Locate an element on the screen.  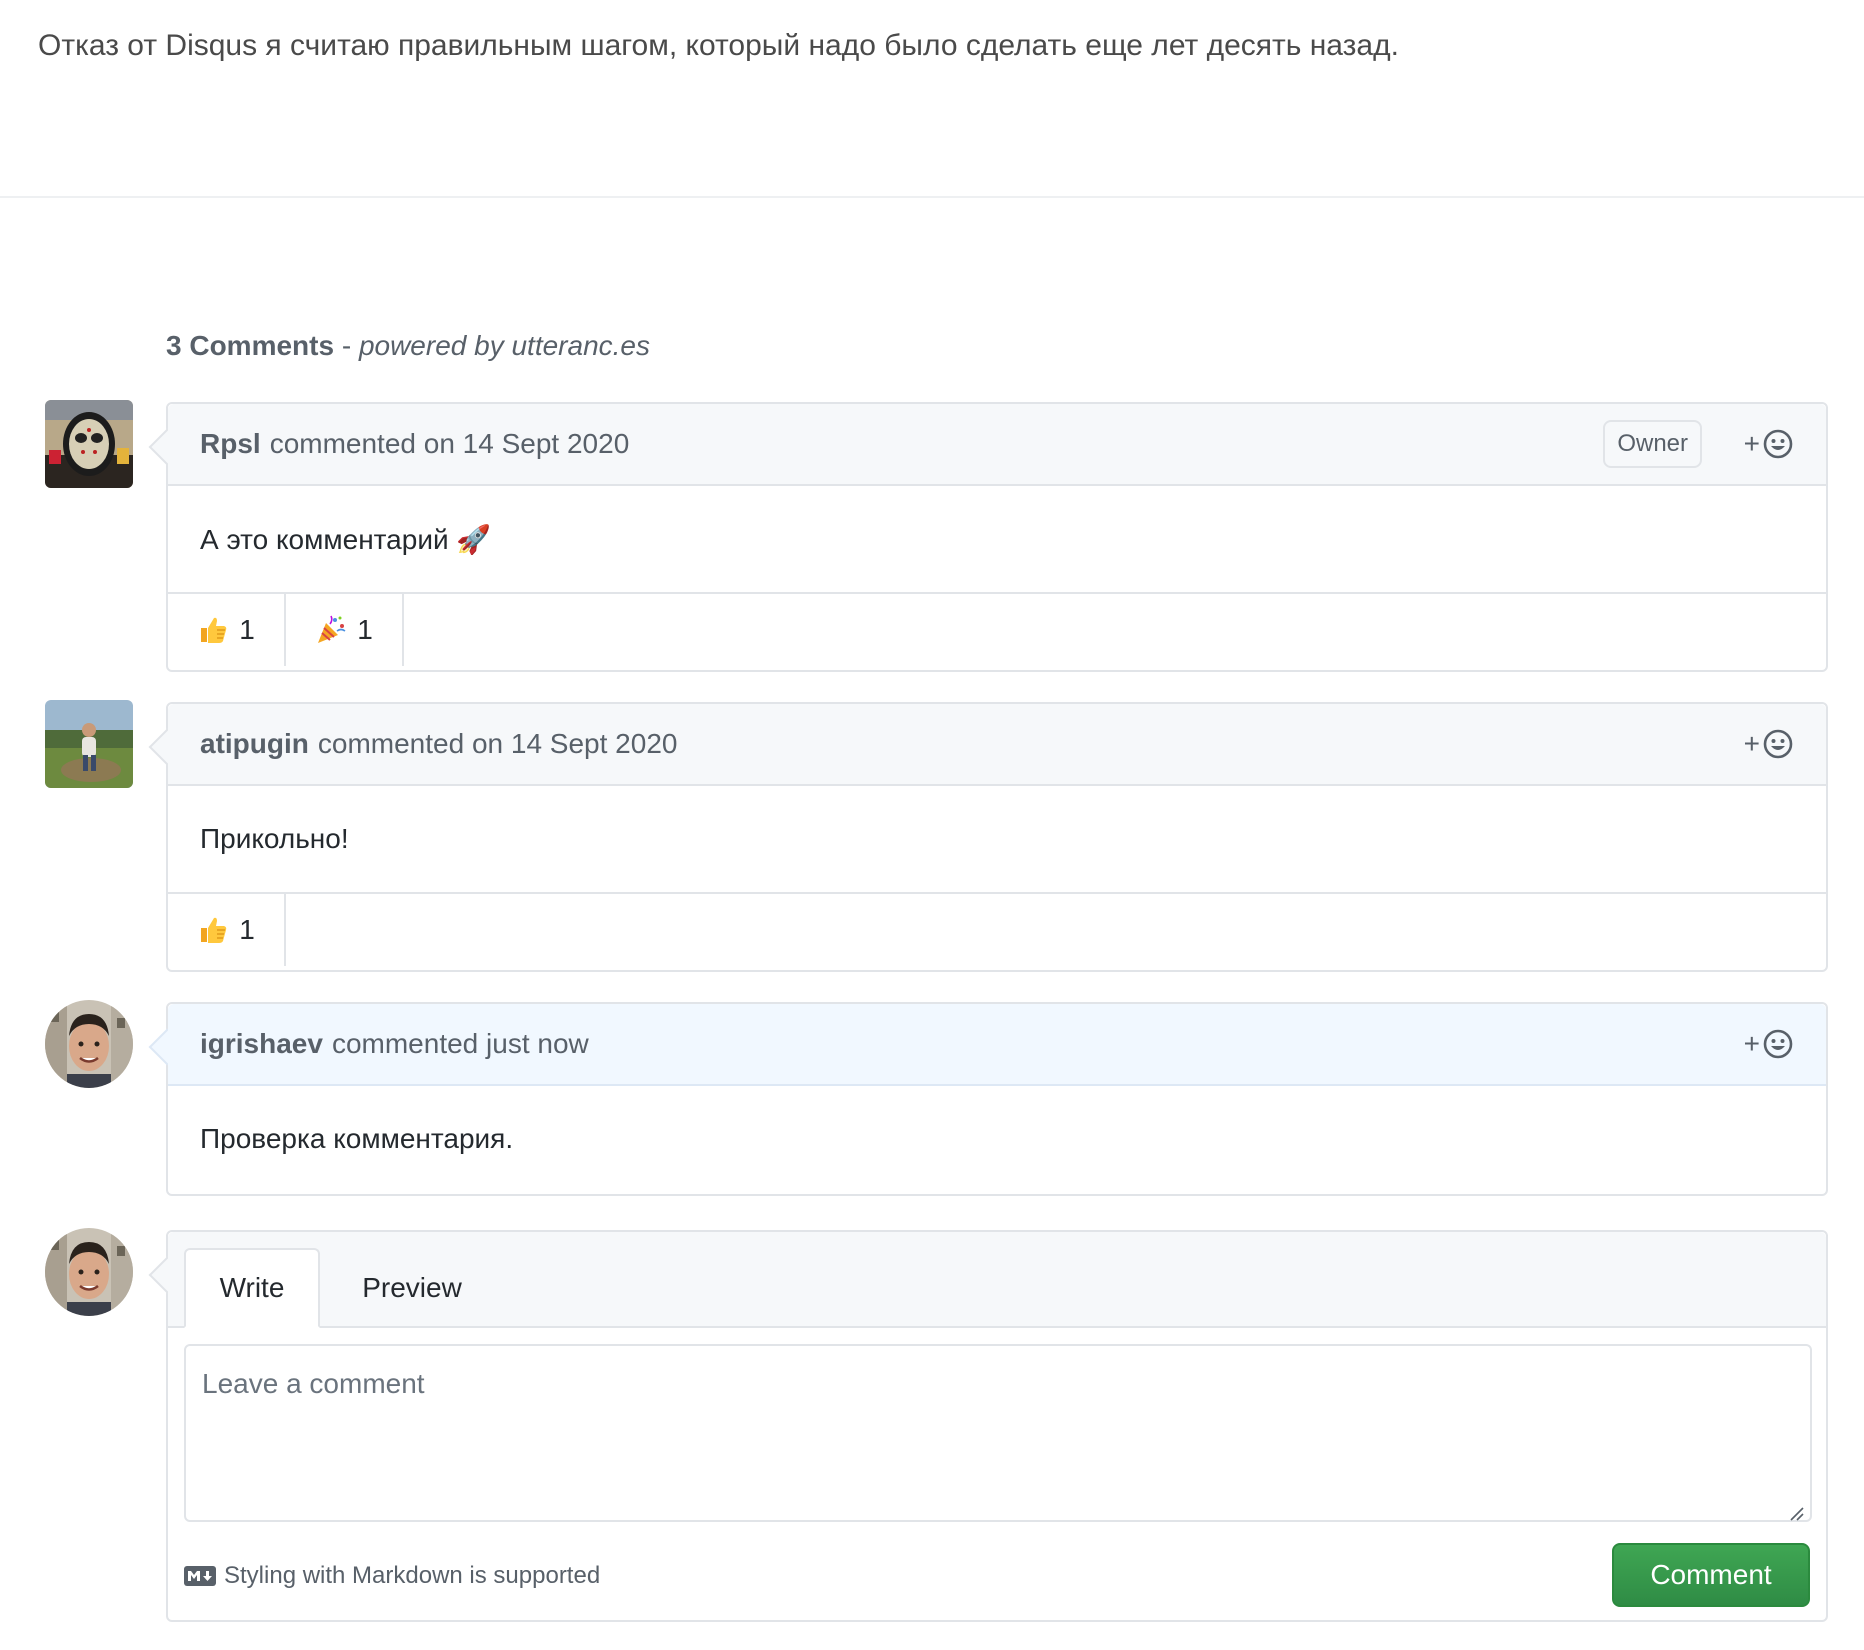
tab-preview: Preview is located at coordinates (412, 1288).